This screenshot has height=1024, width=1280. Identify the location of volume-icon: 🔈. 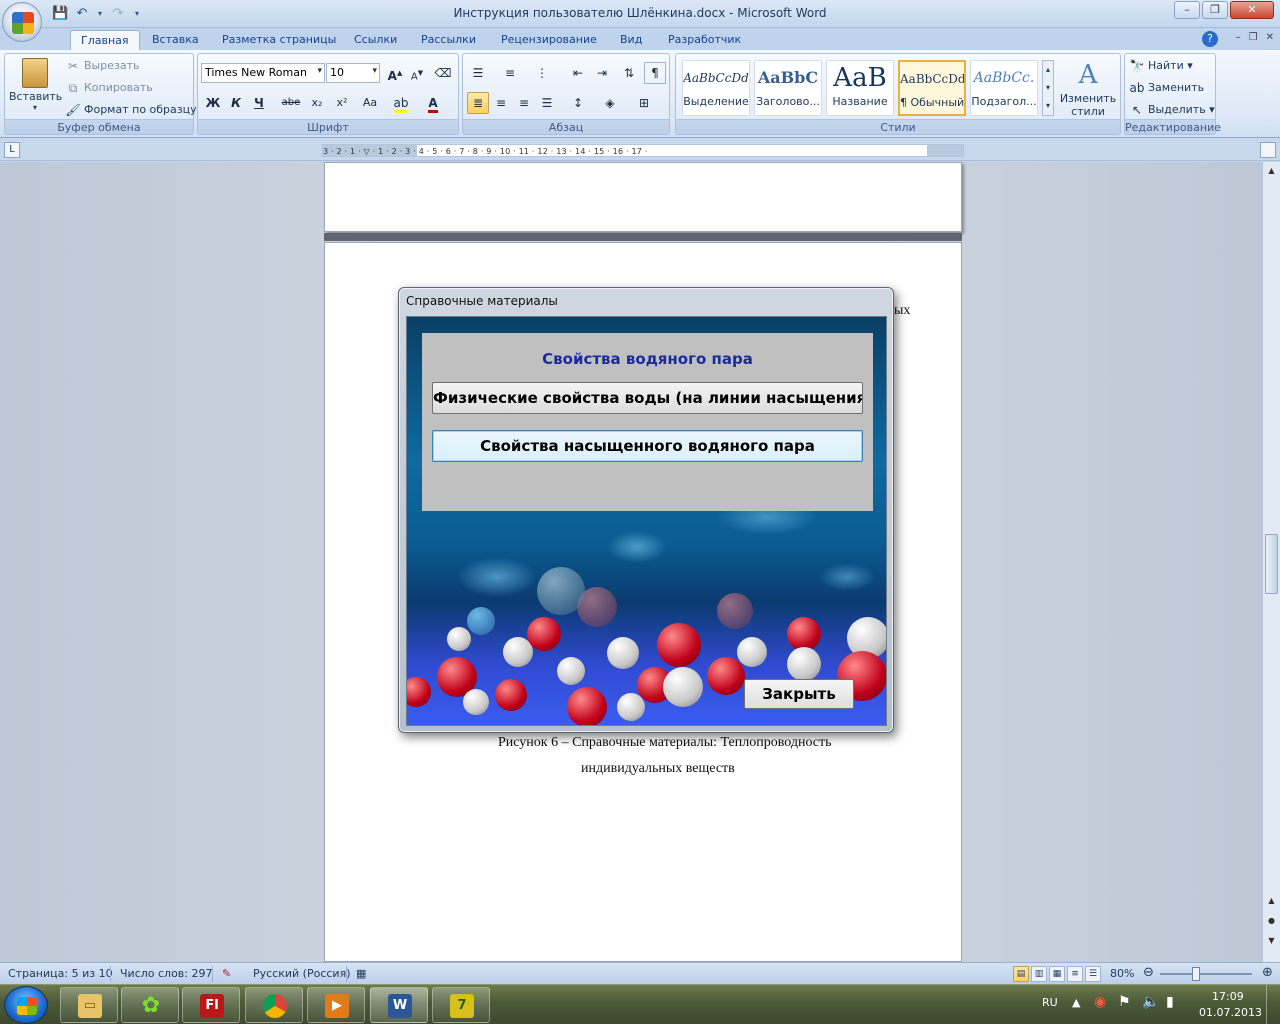
(1150, 1002).